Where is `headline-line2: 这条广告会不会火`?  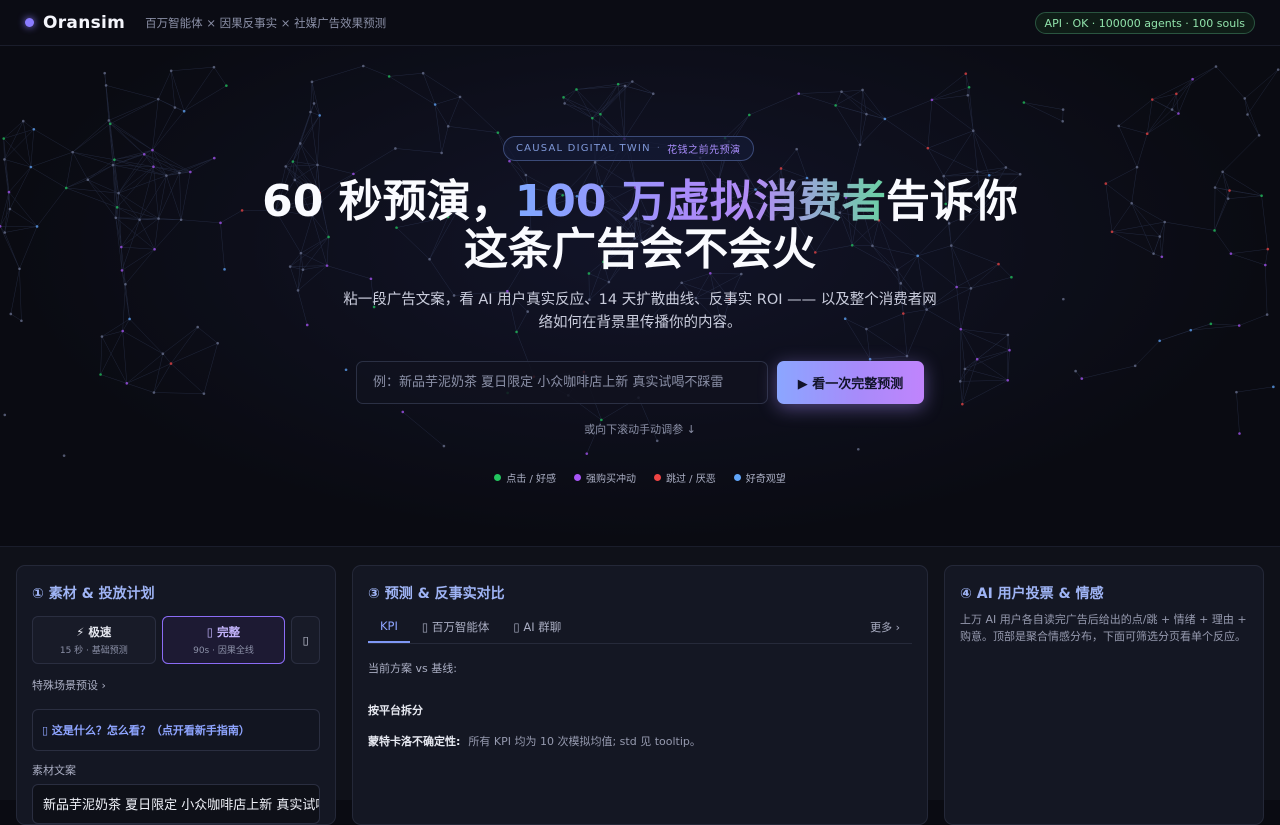 headline-line2: 这条广告会不会火 is located at coordinates (640, 249).